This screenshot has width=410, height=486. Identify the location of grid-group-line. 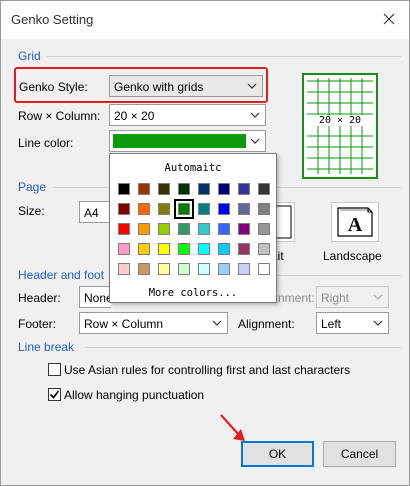
(224, 56).